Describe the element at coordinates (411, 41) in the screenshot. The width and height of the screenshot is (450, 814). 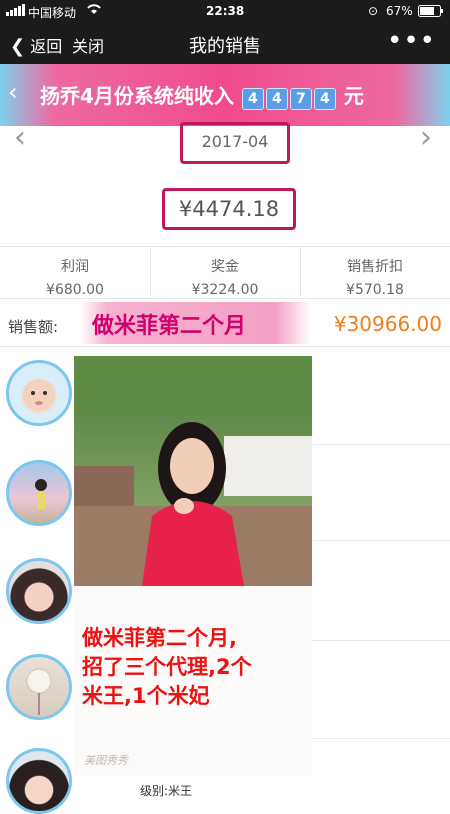
I see `more-menu-button: •••` at that location.